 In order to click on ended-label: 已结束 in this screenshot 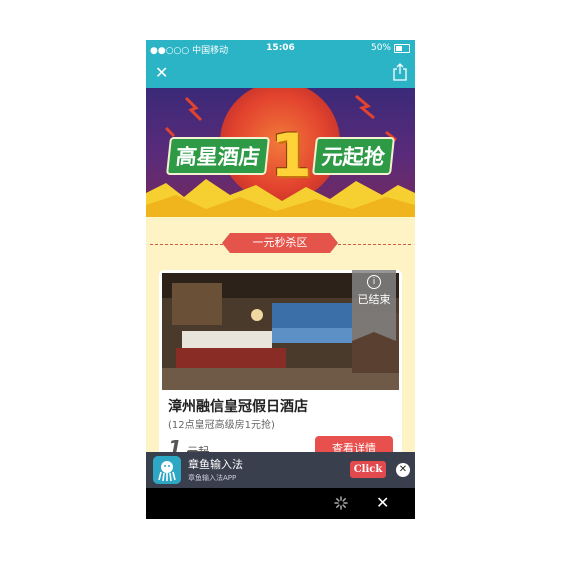, I will do `click(374, 299)`.